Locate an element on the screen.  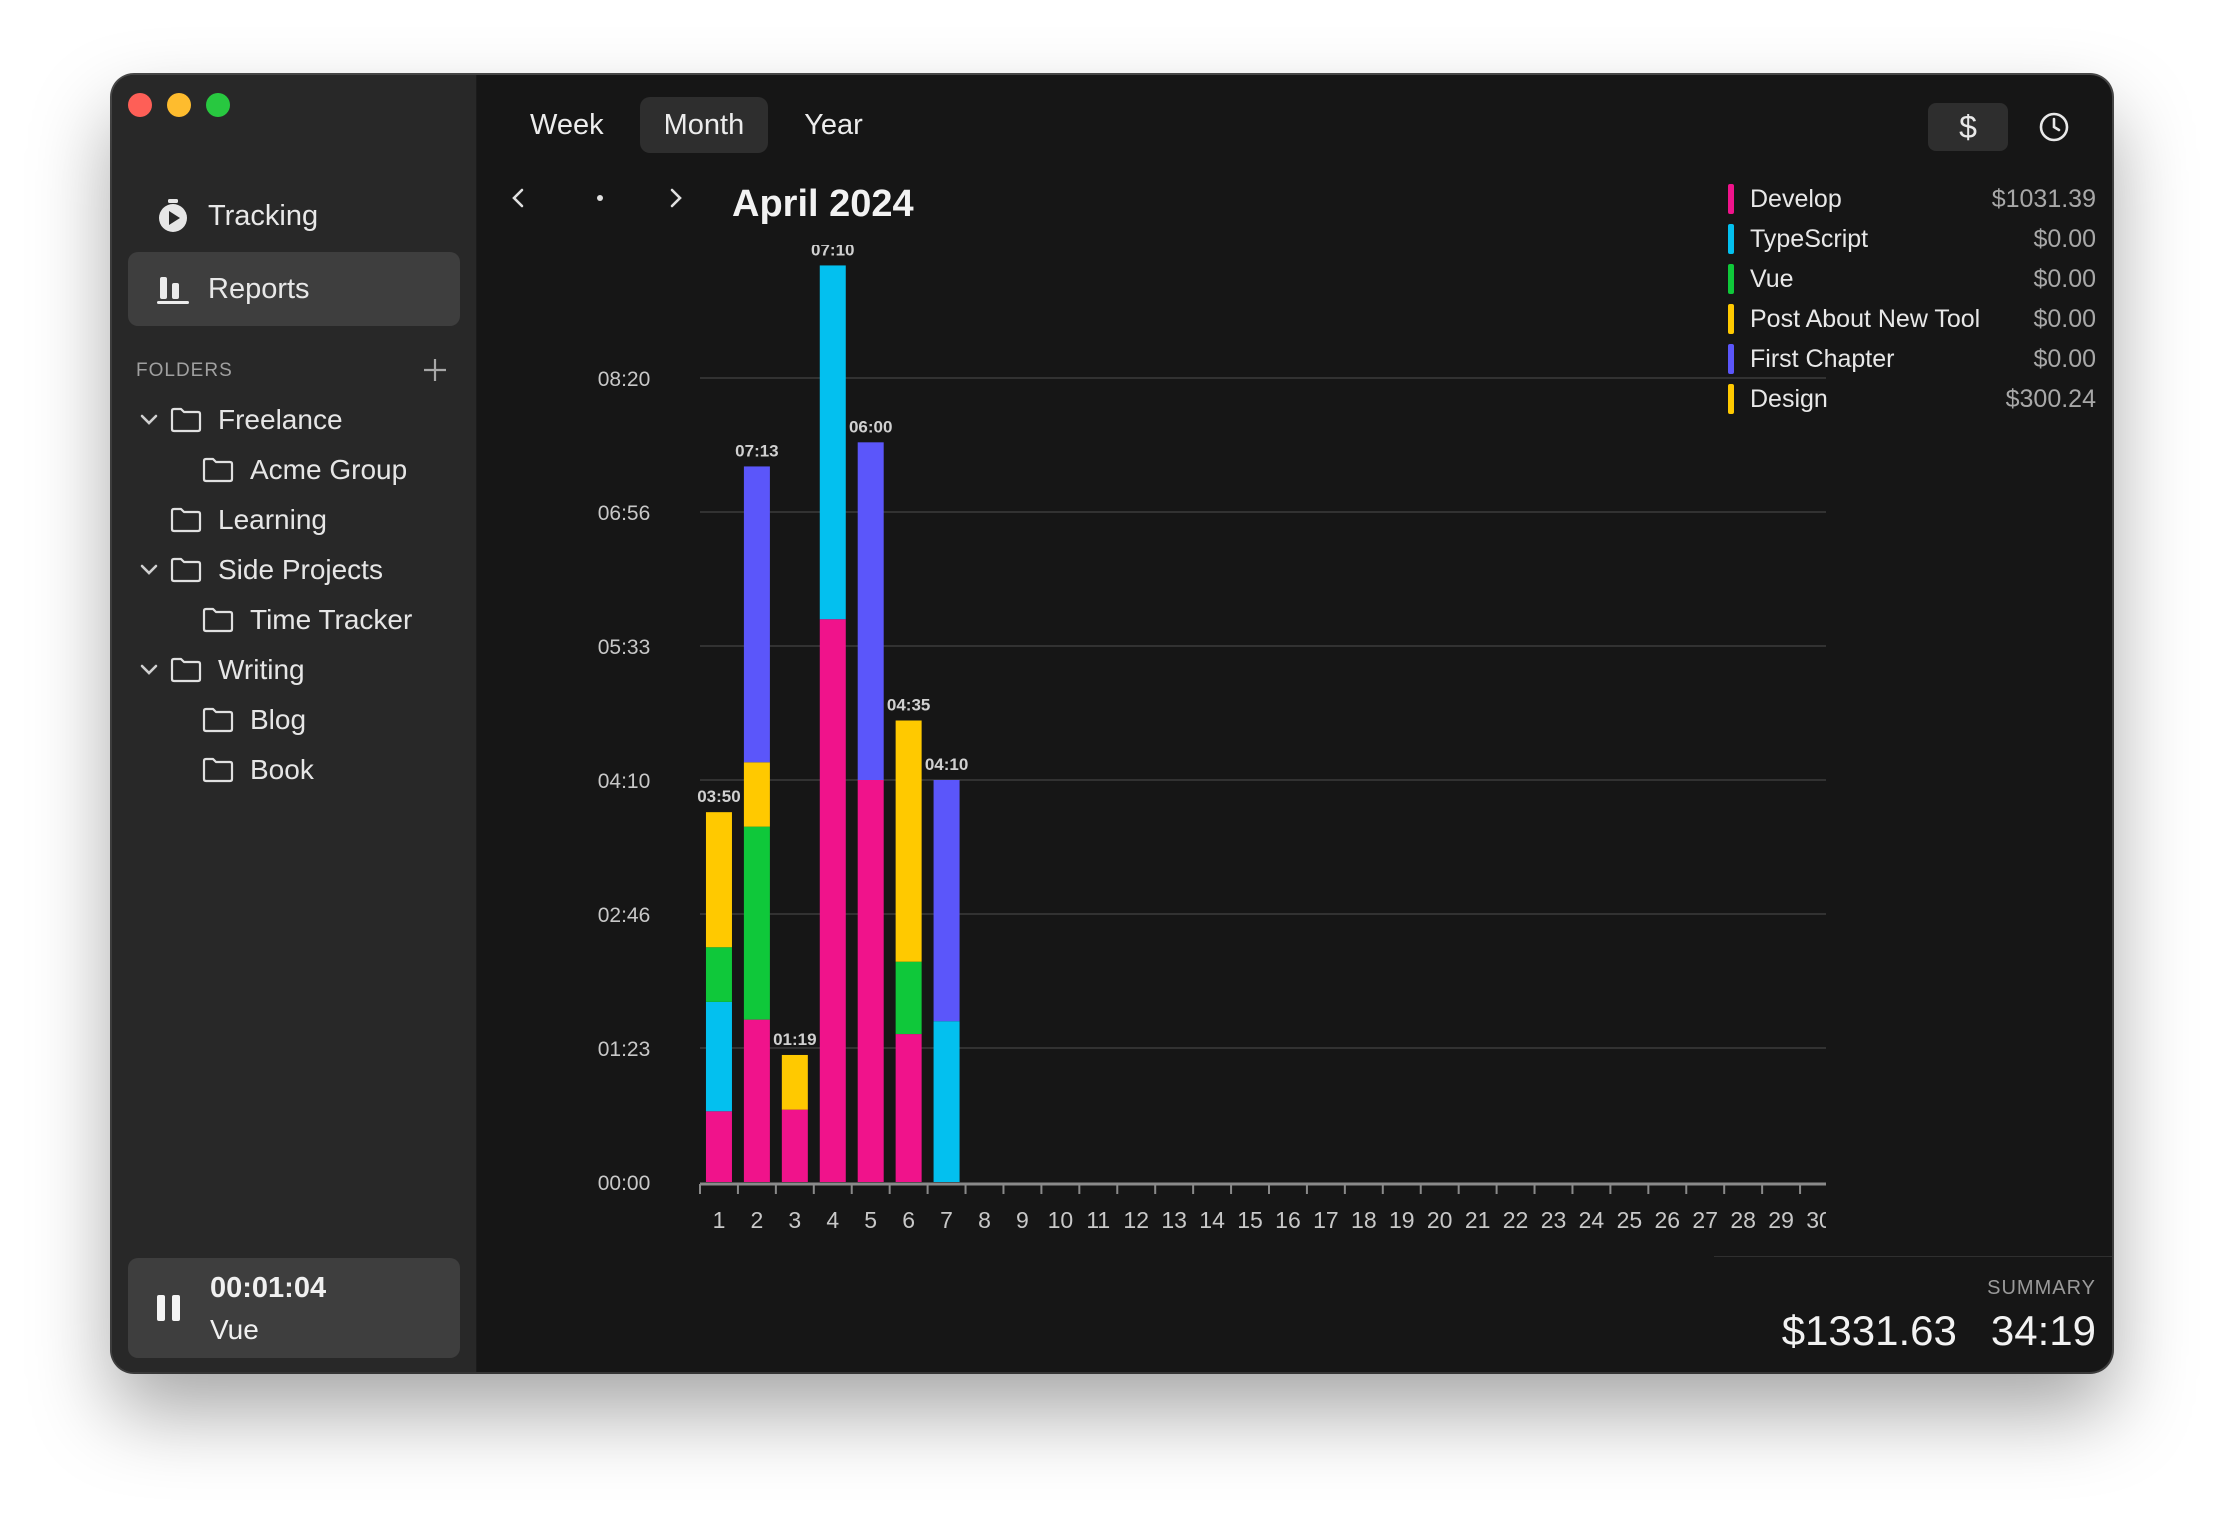
legend-name: First Chapter is located at coordinates (1822, 358).